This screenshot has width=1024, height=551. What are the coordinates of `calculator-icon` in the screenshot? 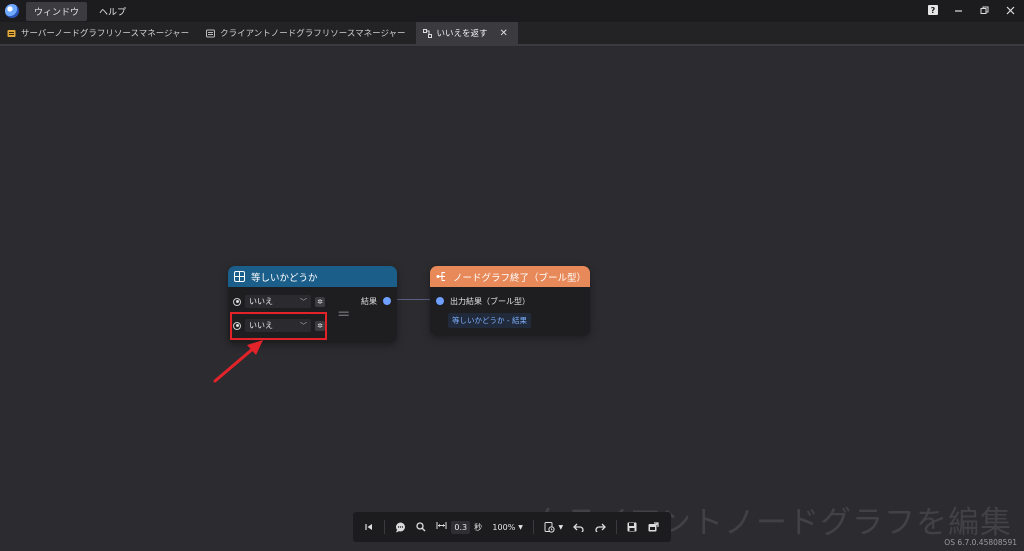 It's located at (239, 276).